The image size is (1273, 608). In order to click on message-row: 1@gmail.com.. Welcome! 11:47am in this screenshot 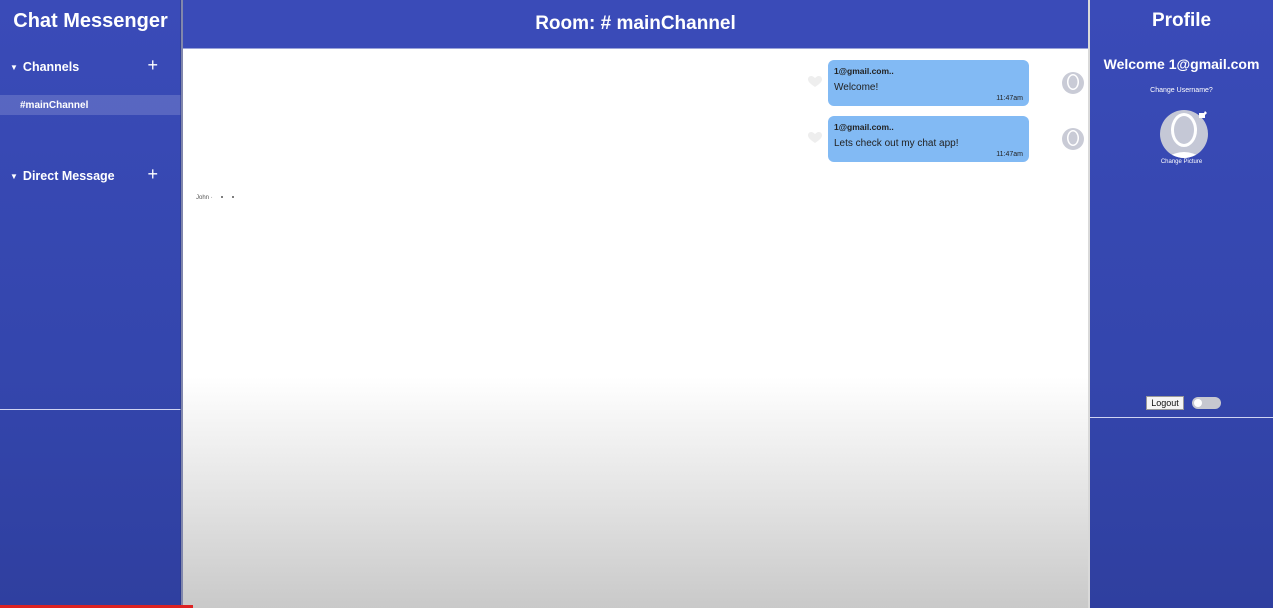, I will do `click(946, 83)`.